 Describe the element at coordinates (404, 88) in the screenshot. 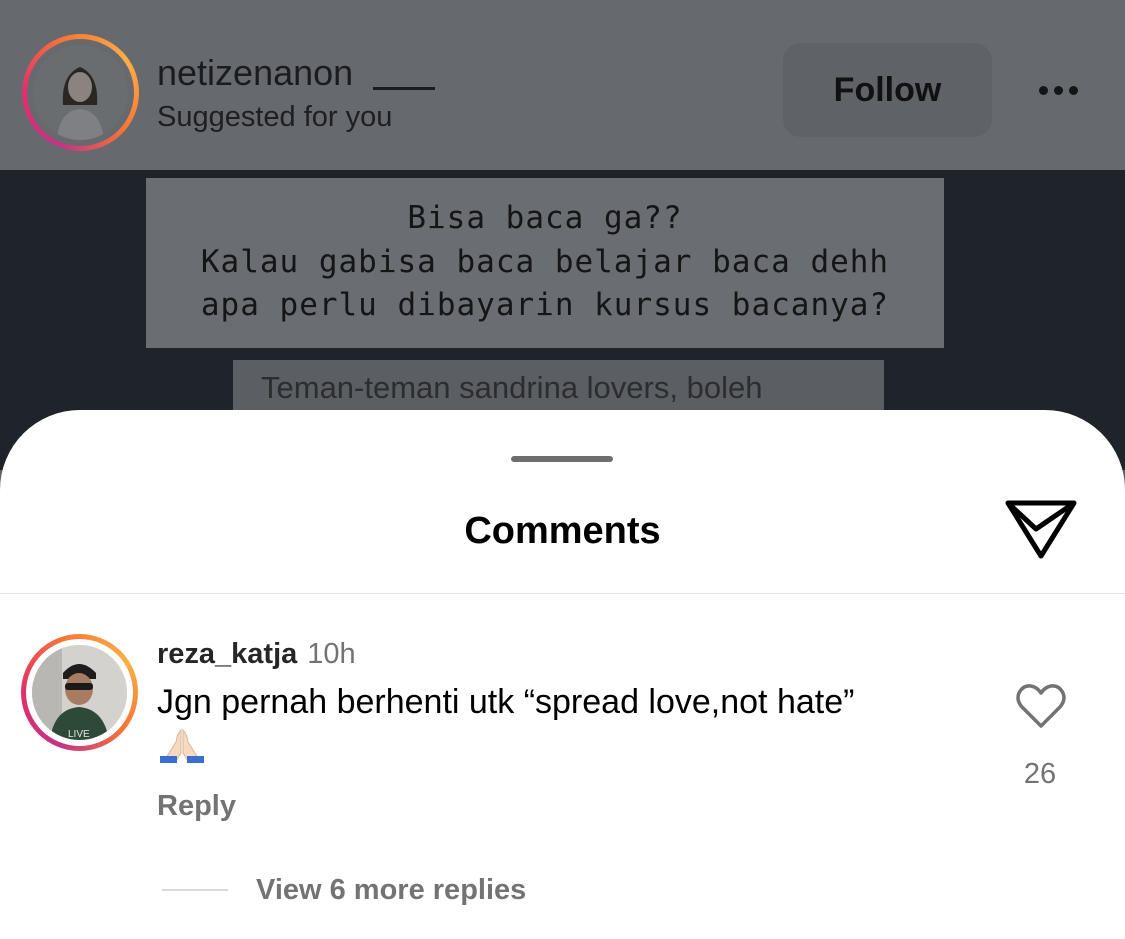

I see `username-underline` at that location.